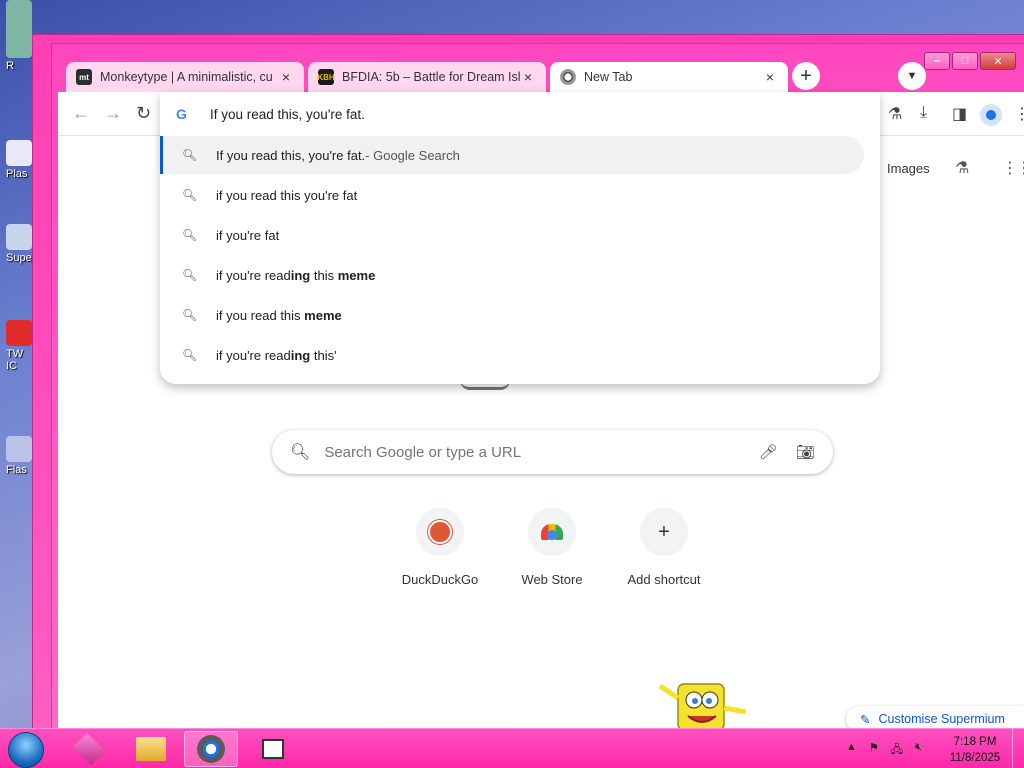 The height and width of the screenshot is (768, 1024). What do you see at coordinates (26, 750) in the screenshot?
I see `start-button` at bounding box center [26, 750].